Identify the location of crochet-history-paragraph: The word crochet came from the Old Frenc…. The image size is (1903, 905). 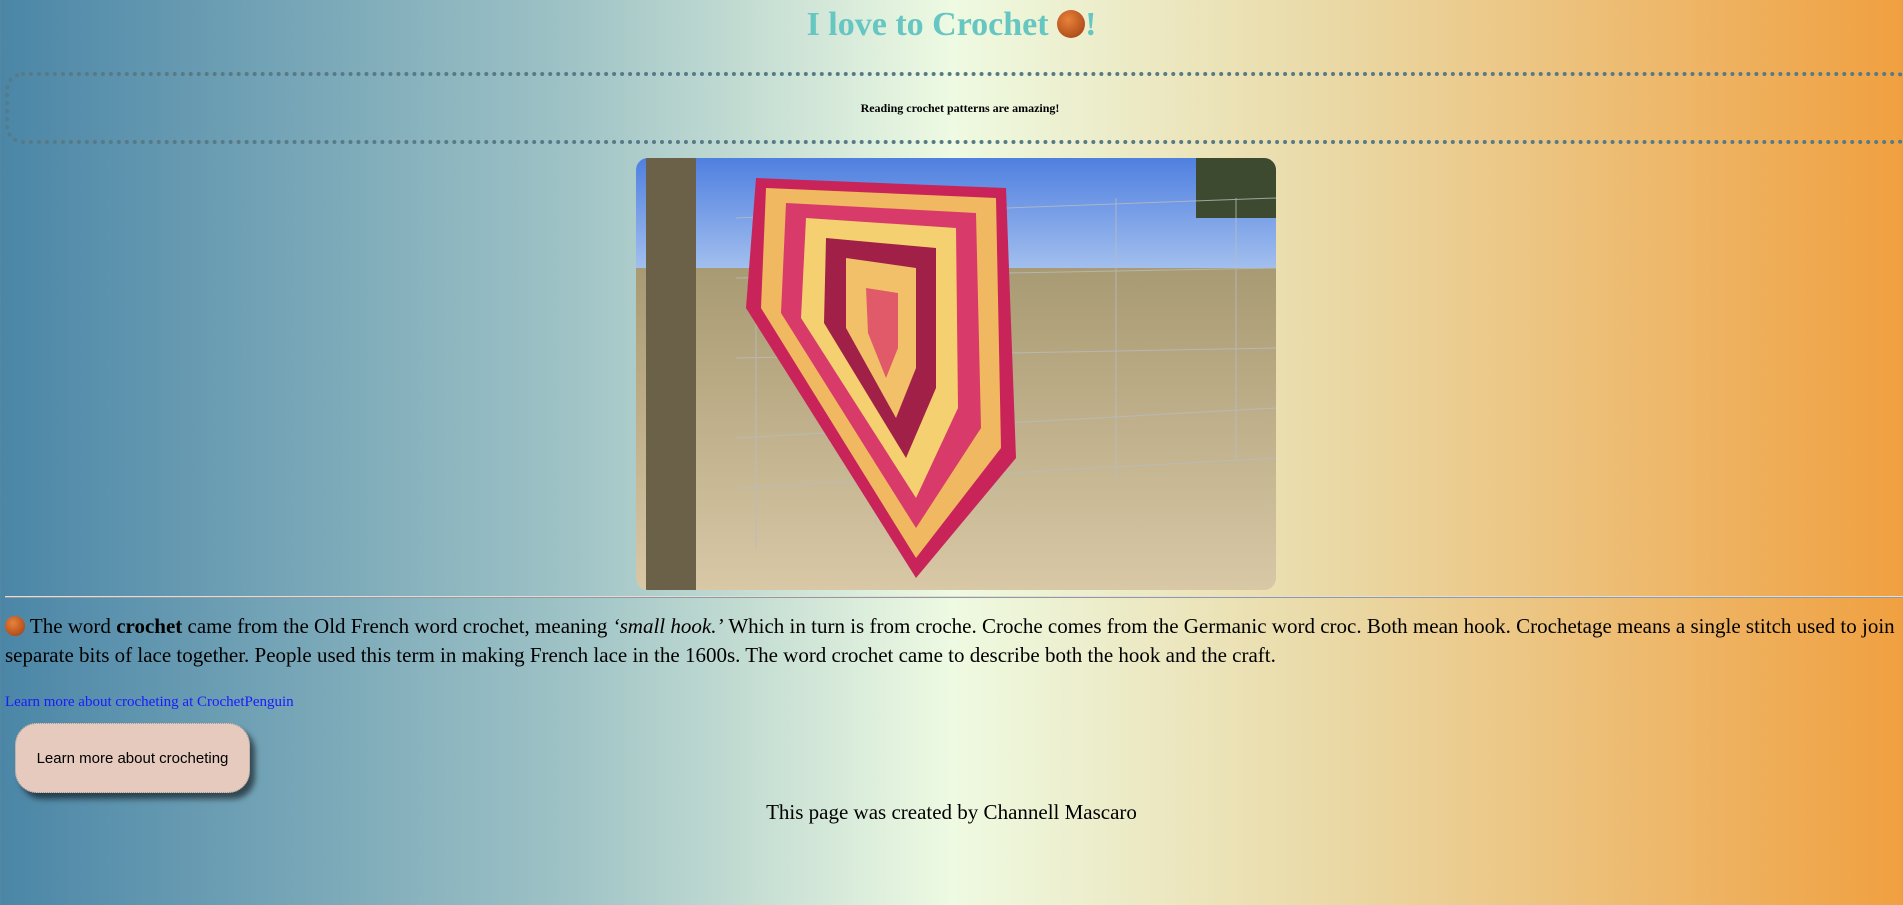
(950, 641).